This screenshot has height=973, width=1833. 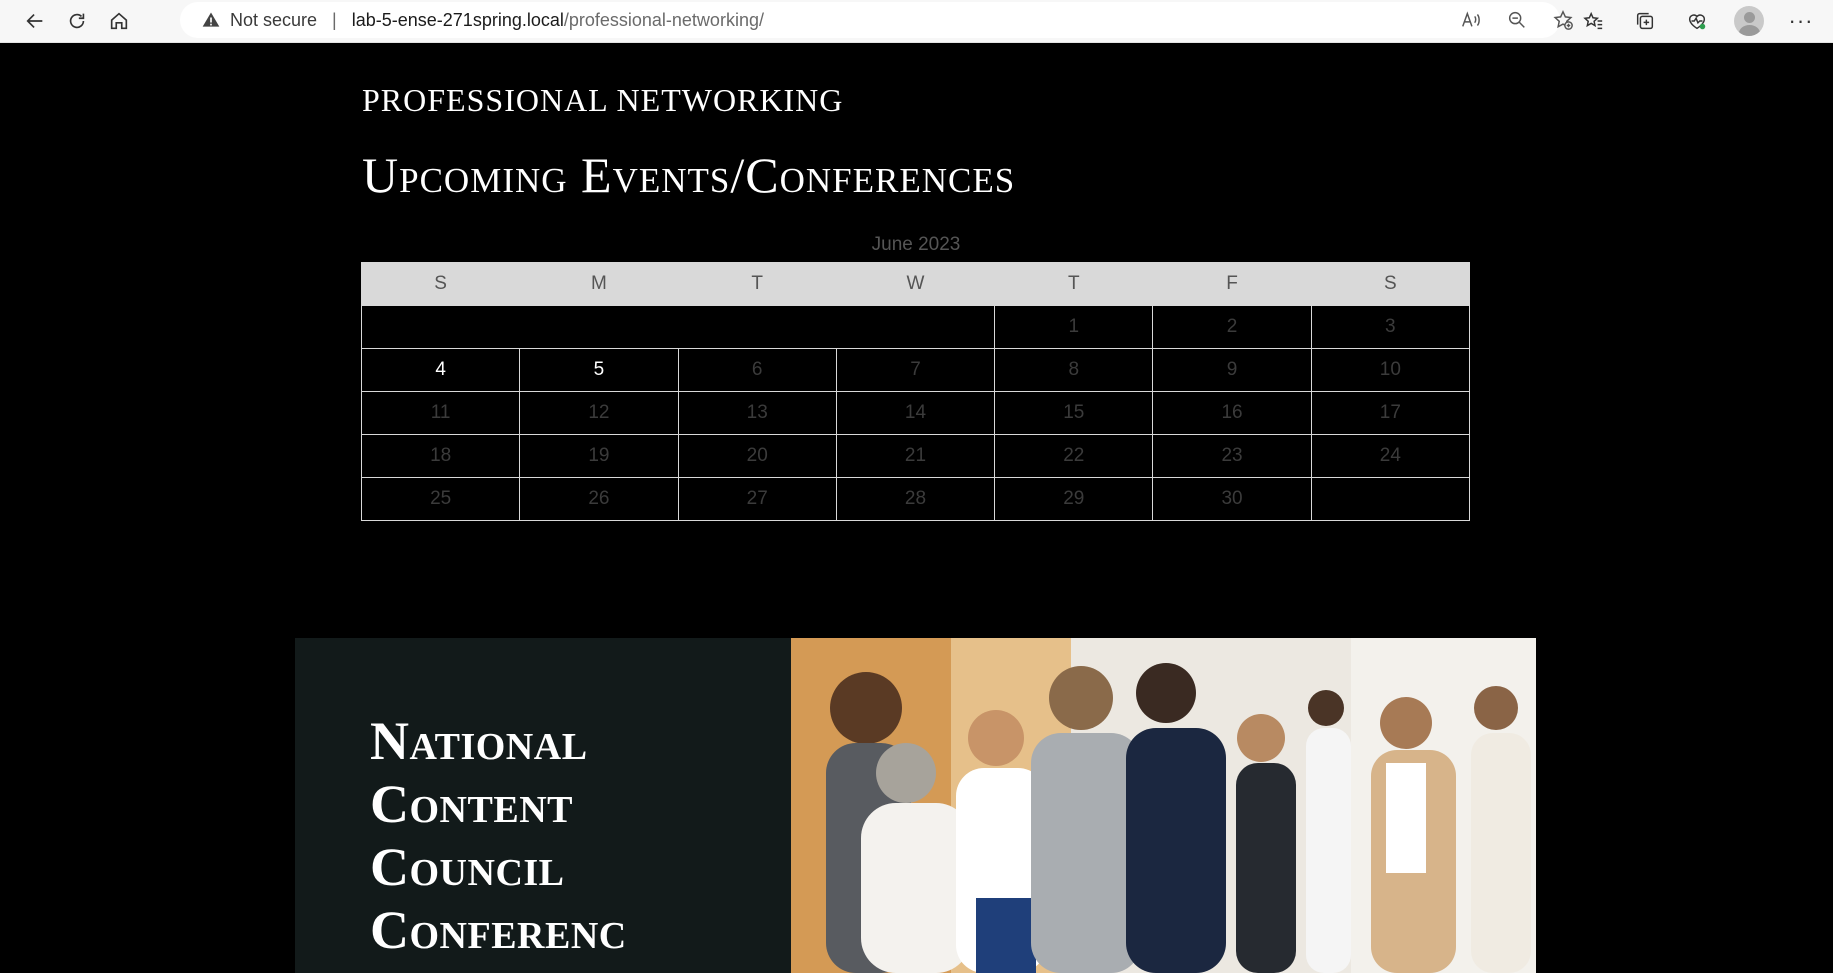 What do you see at coordinates (211, 20) in the screenshot?
I see `warning-icon` at bounding box center [211, 20].